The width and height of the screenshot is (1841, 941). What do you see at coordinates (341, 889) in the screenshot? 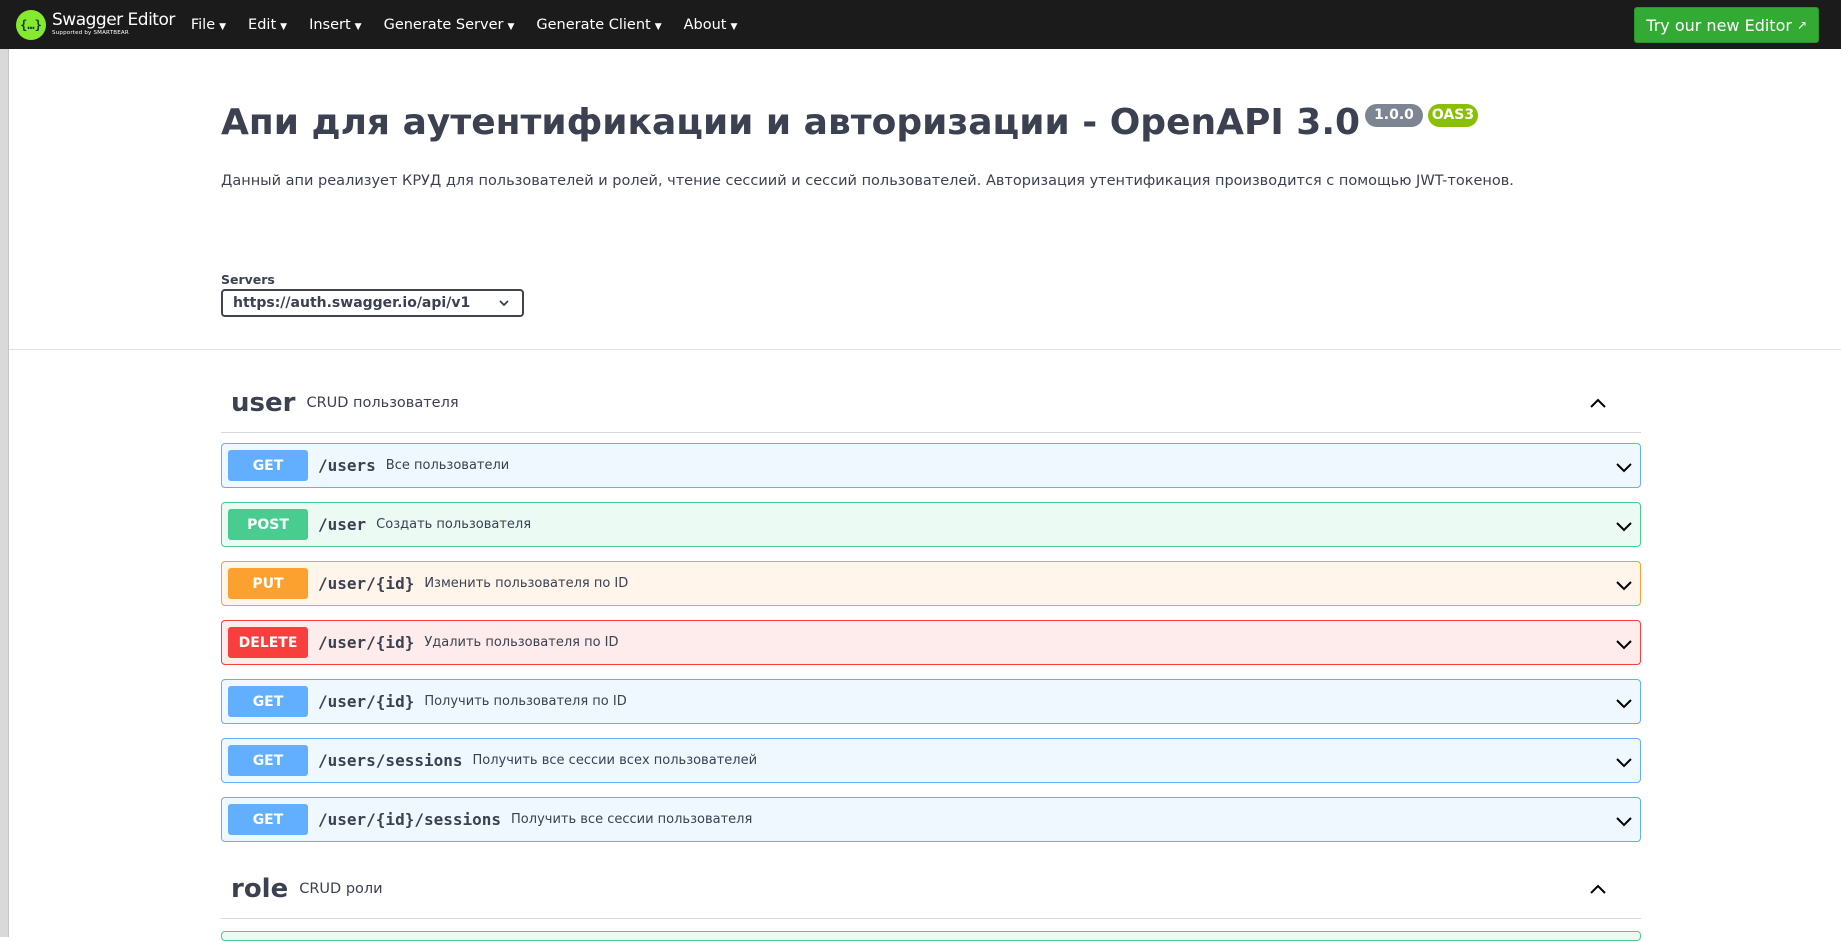
I see `tag-description: CRUD роли` at bounding box center [341, 889].